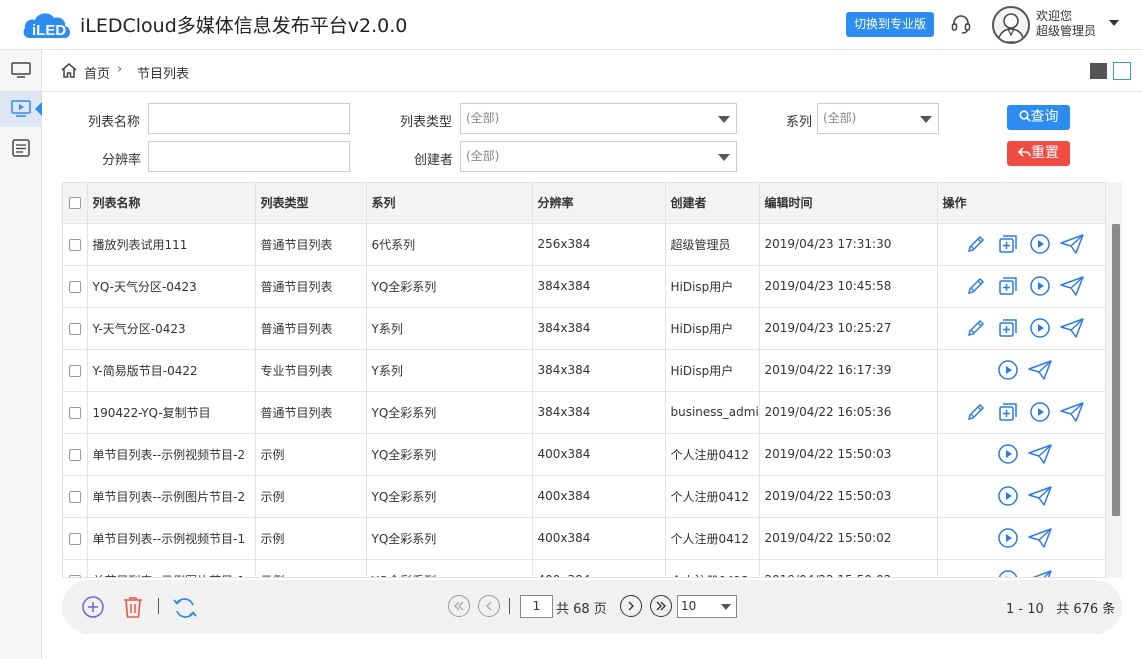 The width and height of the screenshot is (1142, 659). Describe the element at coordinates (661, 606) in the screenshot. I see `last-page-button` at that location.